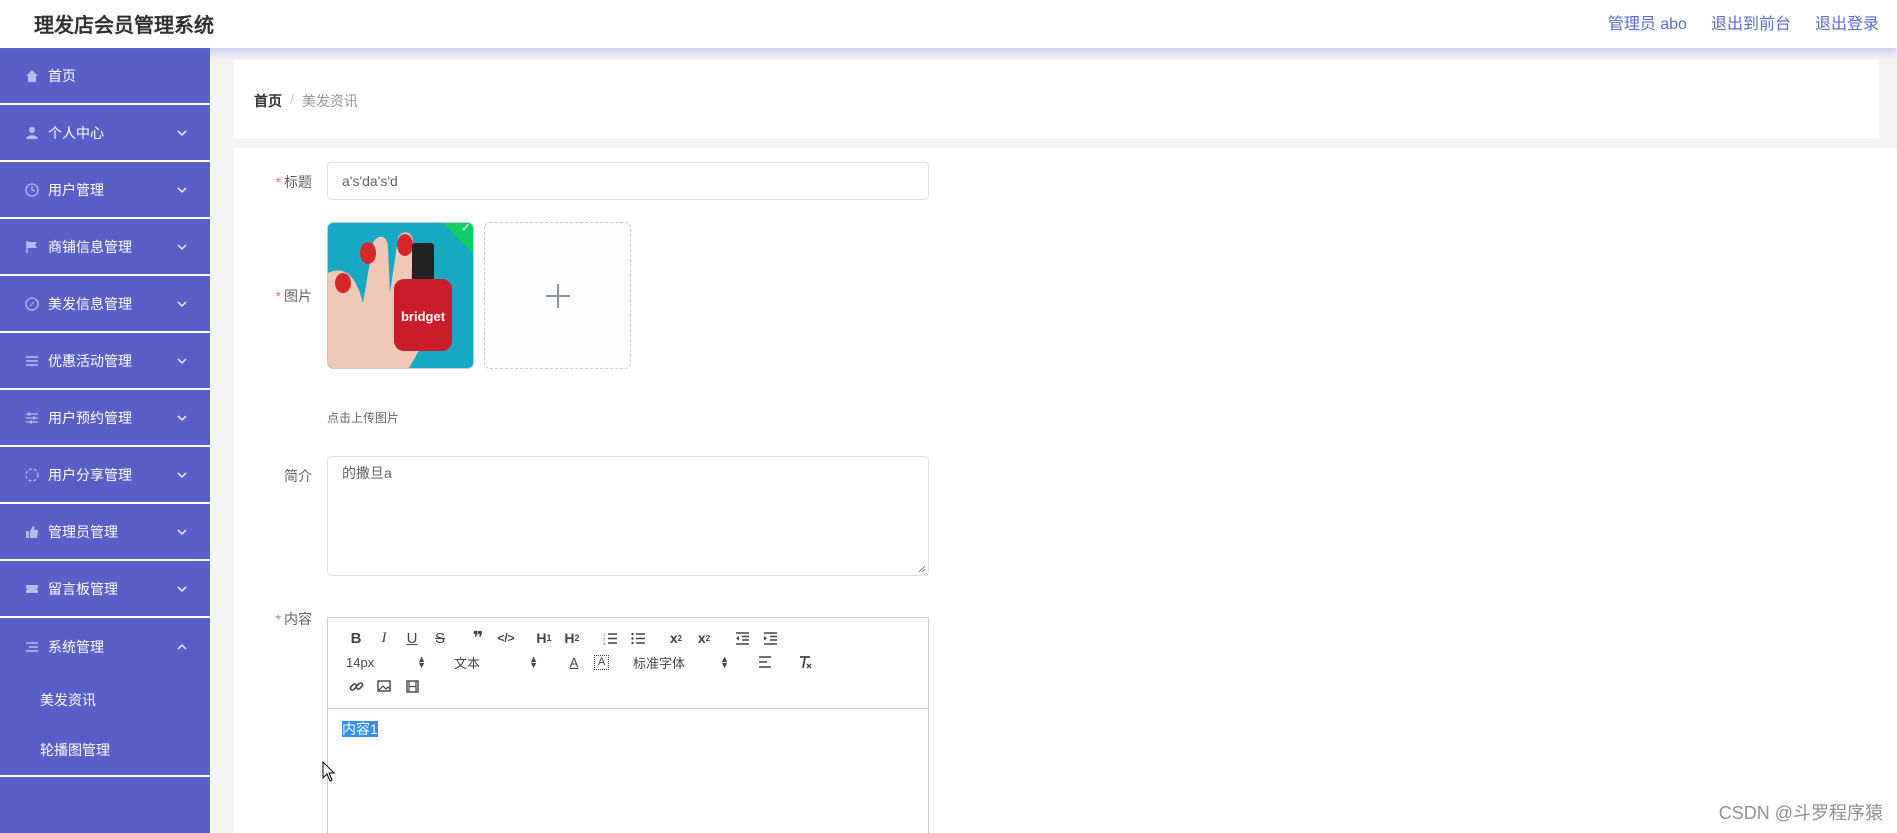 Image resolution: width=1897 pixels, height=833 pixels. Describe the element at coordinates (478, 638) in the screenshot. I see `blockquote-icon: ❞` at that location.